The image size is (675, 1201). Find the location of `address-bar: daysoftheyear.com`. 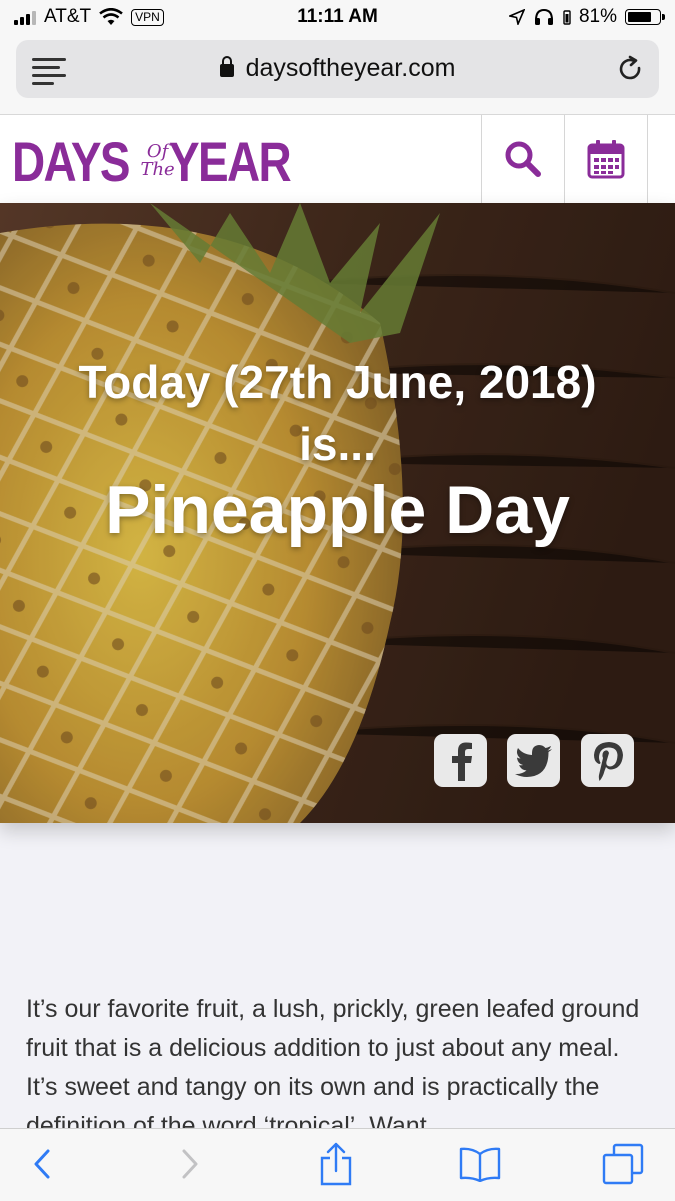

address-bar: daysoftheyear.com is located at coordinates (337, 69).